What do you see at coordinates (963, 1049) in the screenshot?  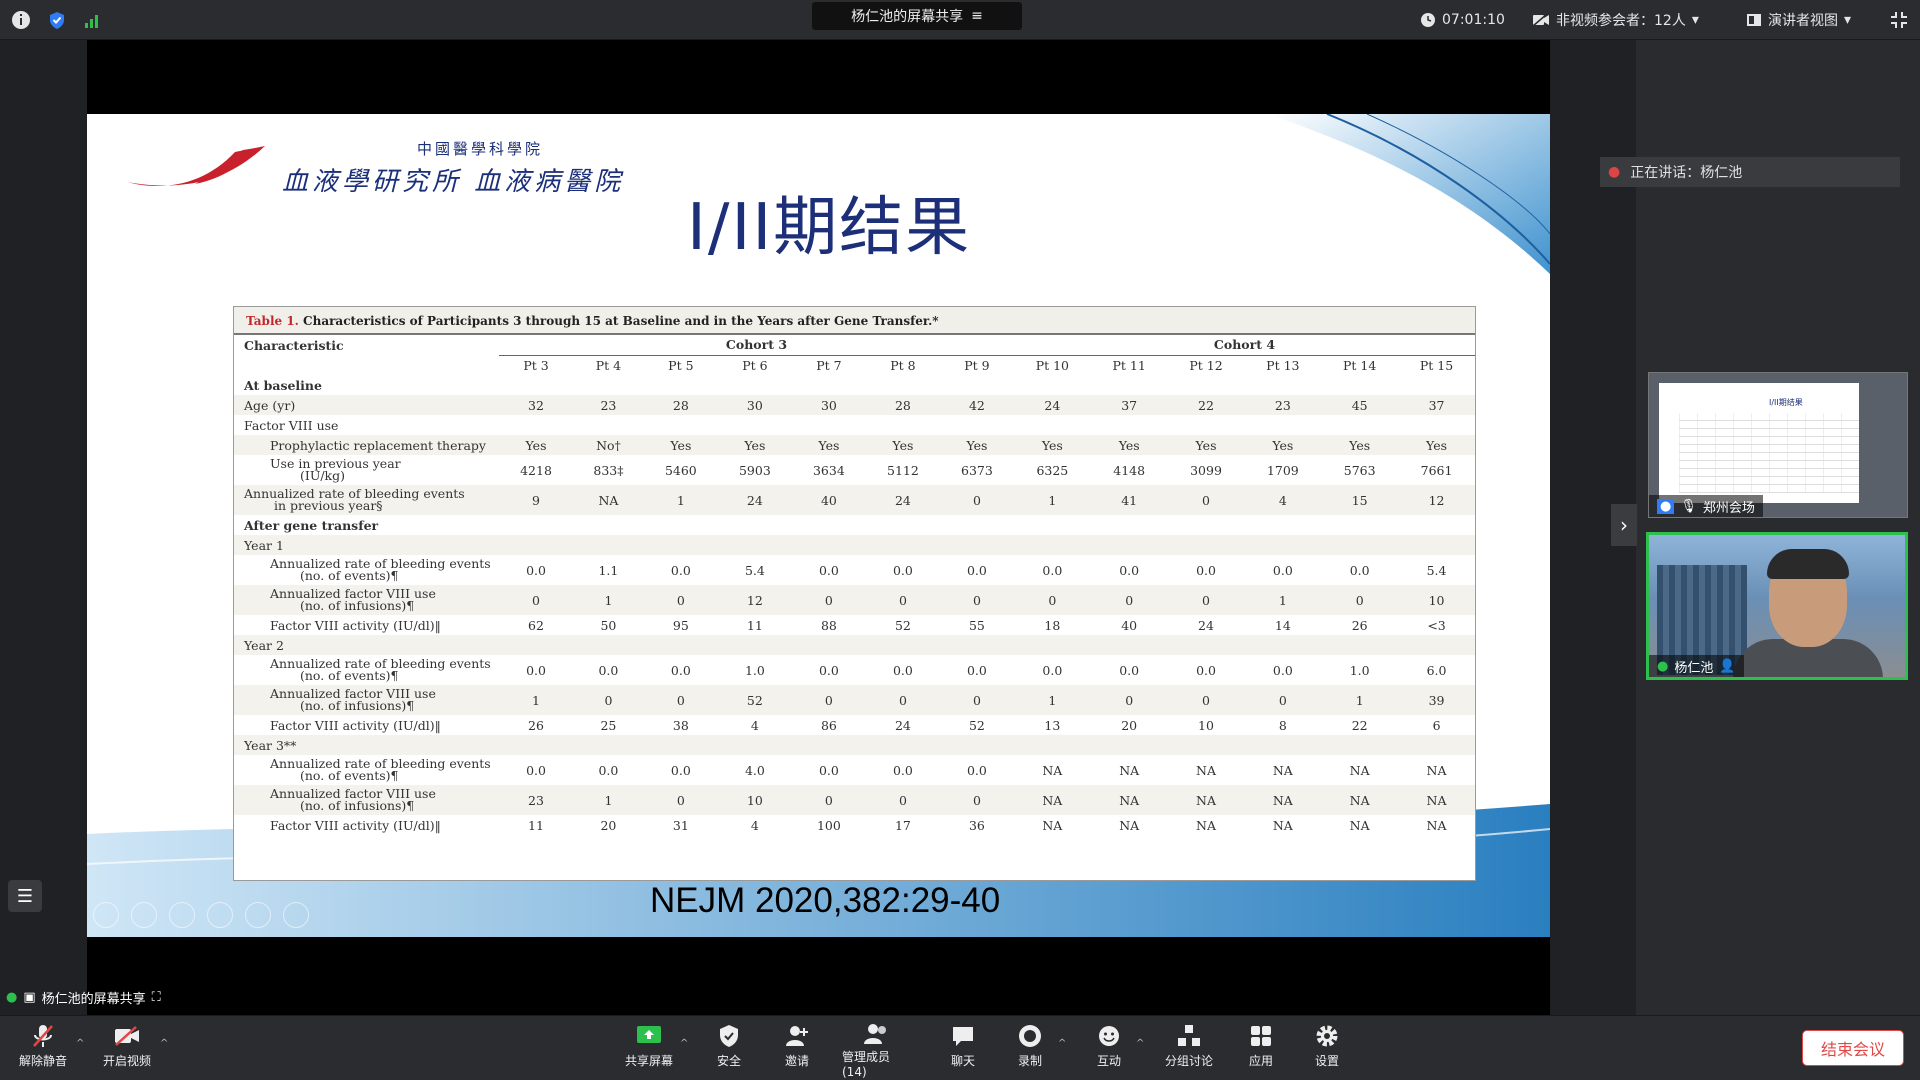 I see `chat-button: 聊天` at bounding box center [963, 1049].